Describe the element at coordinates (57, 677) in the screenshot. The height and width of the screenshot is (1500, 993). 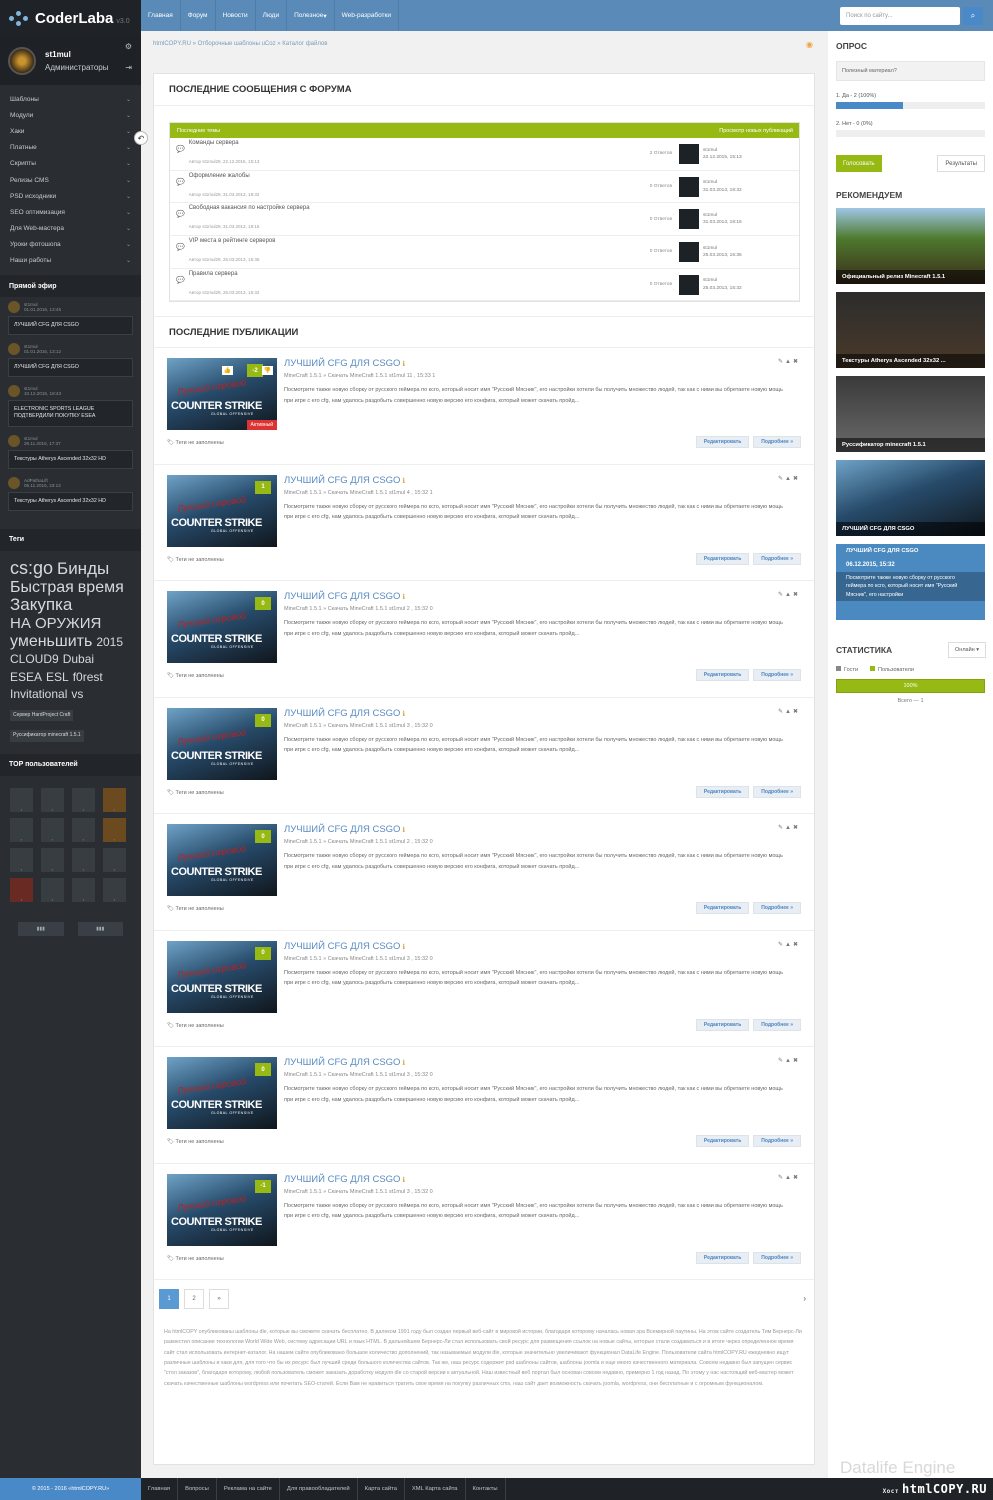
I see `tag-link: ESL` at that location.